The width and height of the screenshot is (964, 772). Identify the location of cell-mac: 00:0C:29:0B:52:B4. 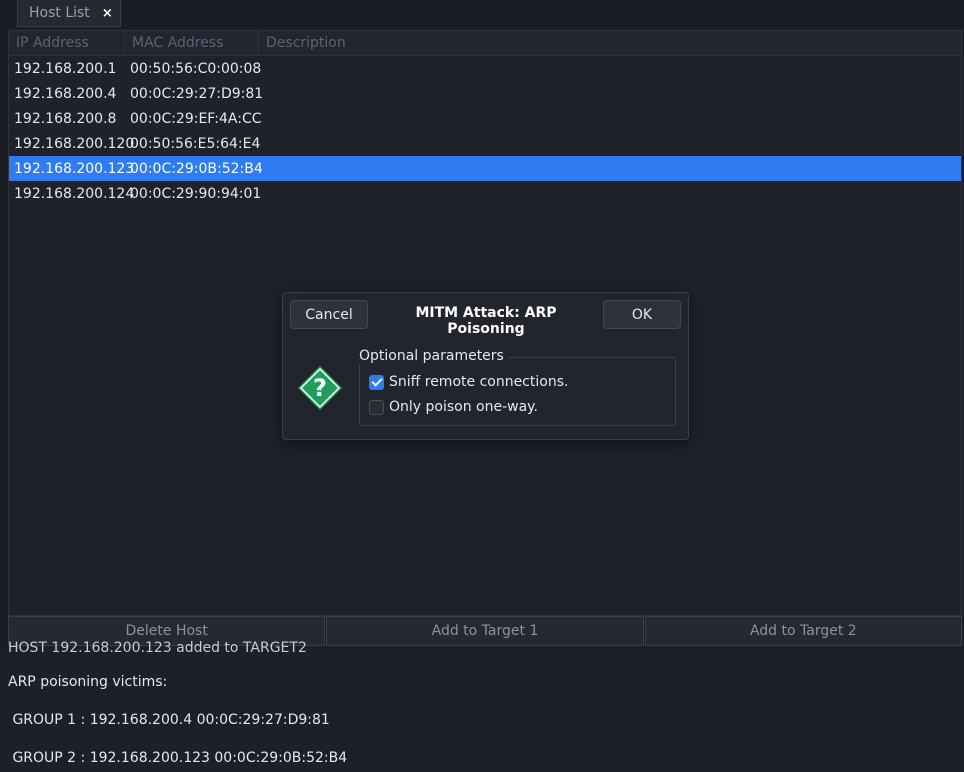
(196, 168).